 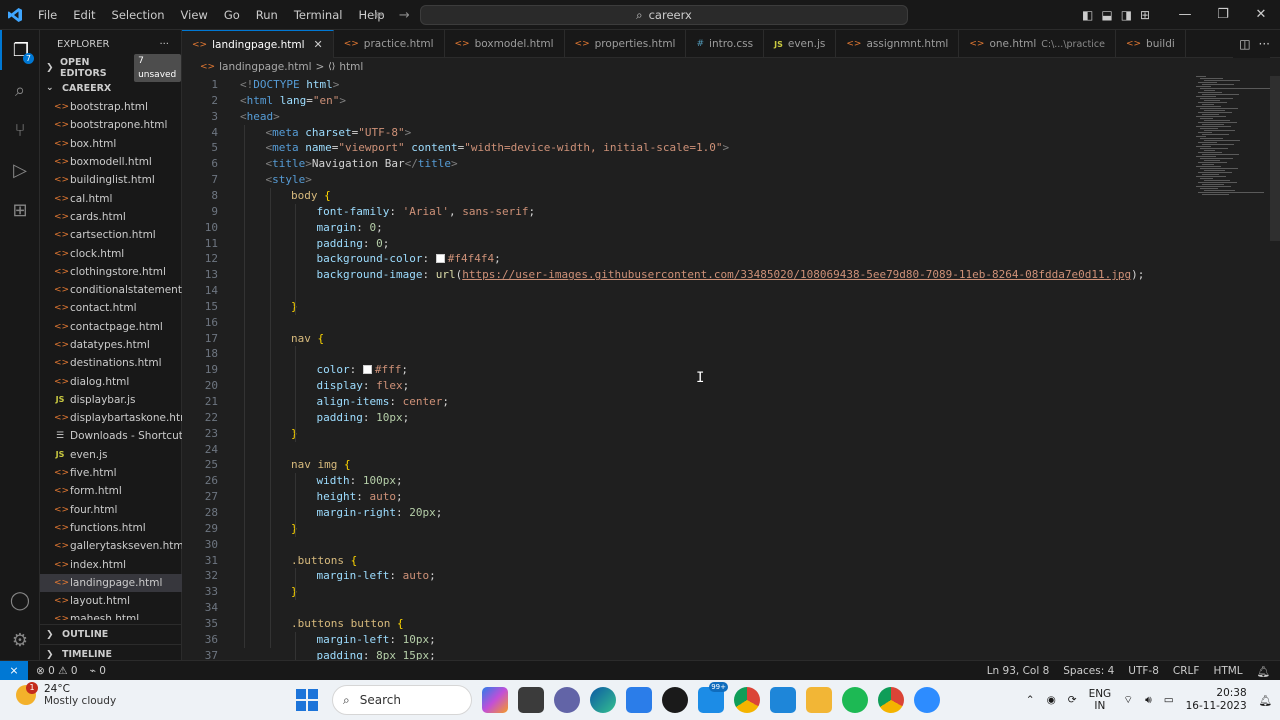 What do you see at coordinates (111, 217) in the screenshot?
I see `file-item: <> cards.html` at bounding box center [111, 217].